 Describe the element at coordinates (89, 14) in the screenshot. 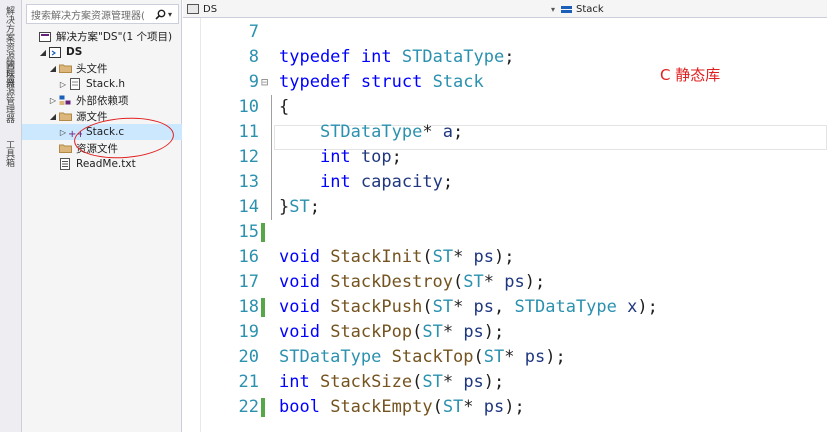

I see `search-input: 搜索解决方案资源管理器(` at that location.